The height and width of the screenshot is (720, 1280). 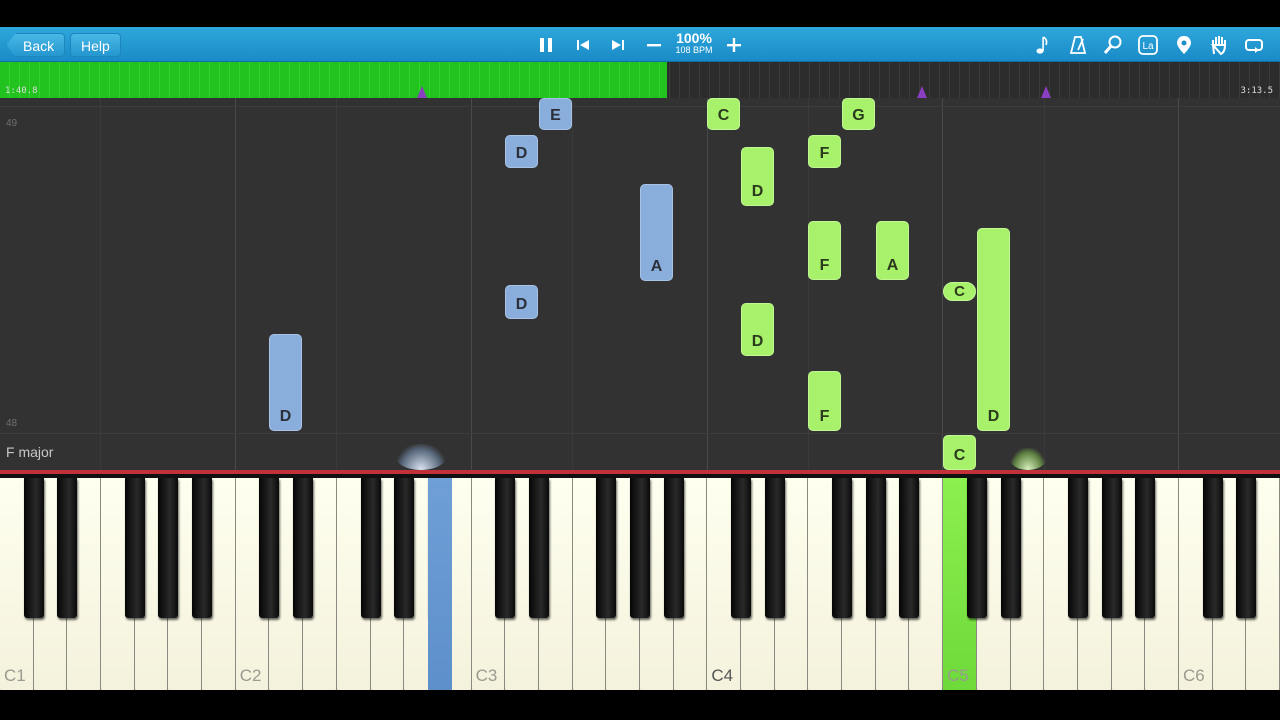 What do you see at coordinates (95, 45) in the screenshot?
I see `help-button: Help` at bounding box center [95, 45].